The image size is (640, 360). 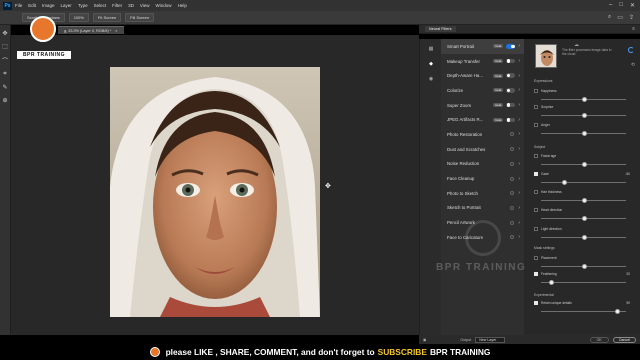 What do you see at coordinates (482, 134) in the screenshot?
I see `filter-item: Photo Restoration ›` at bounding box center [482, 134].